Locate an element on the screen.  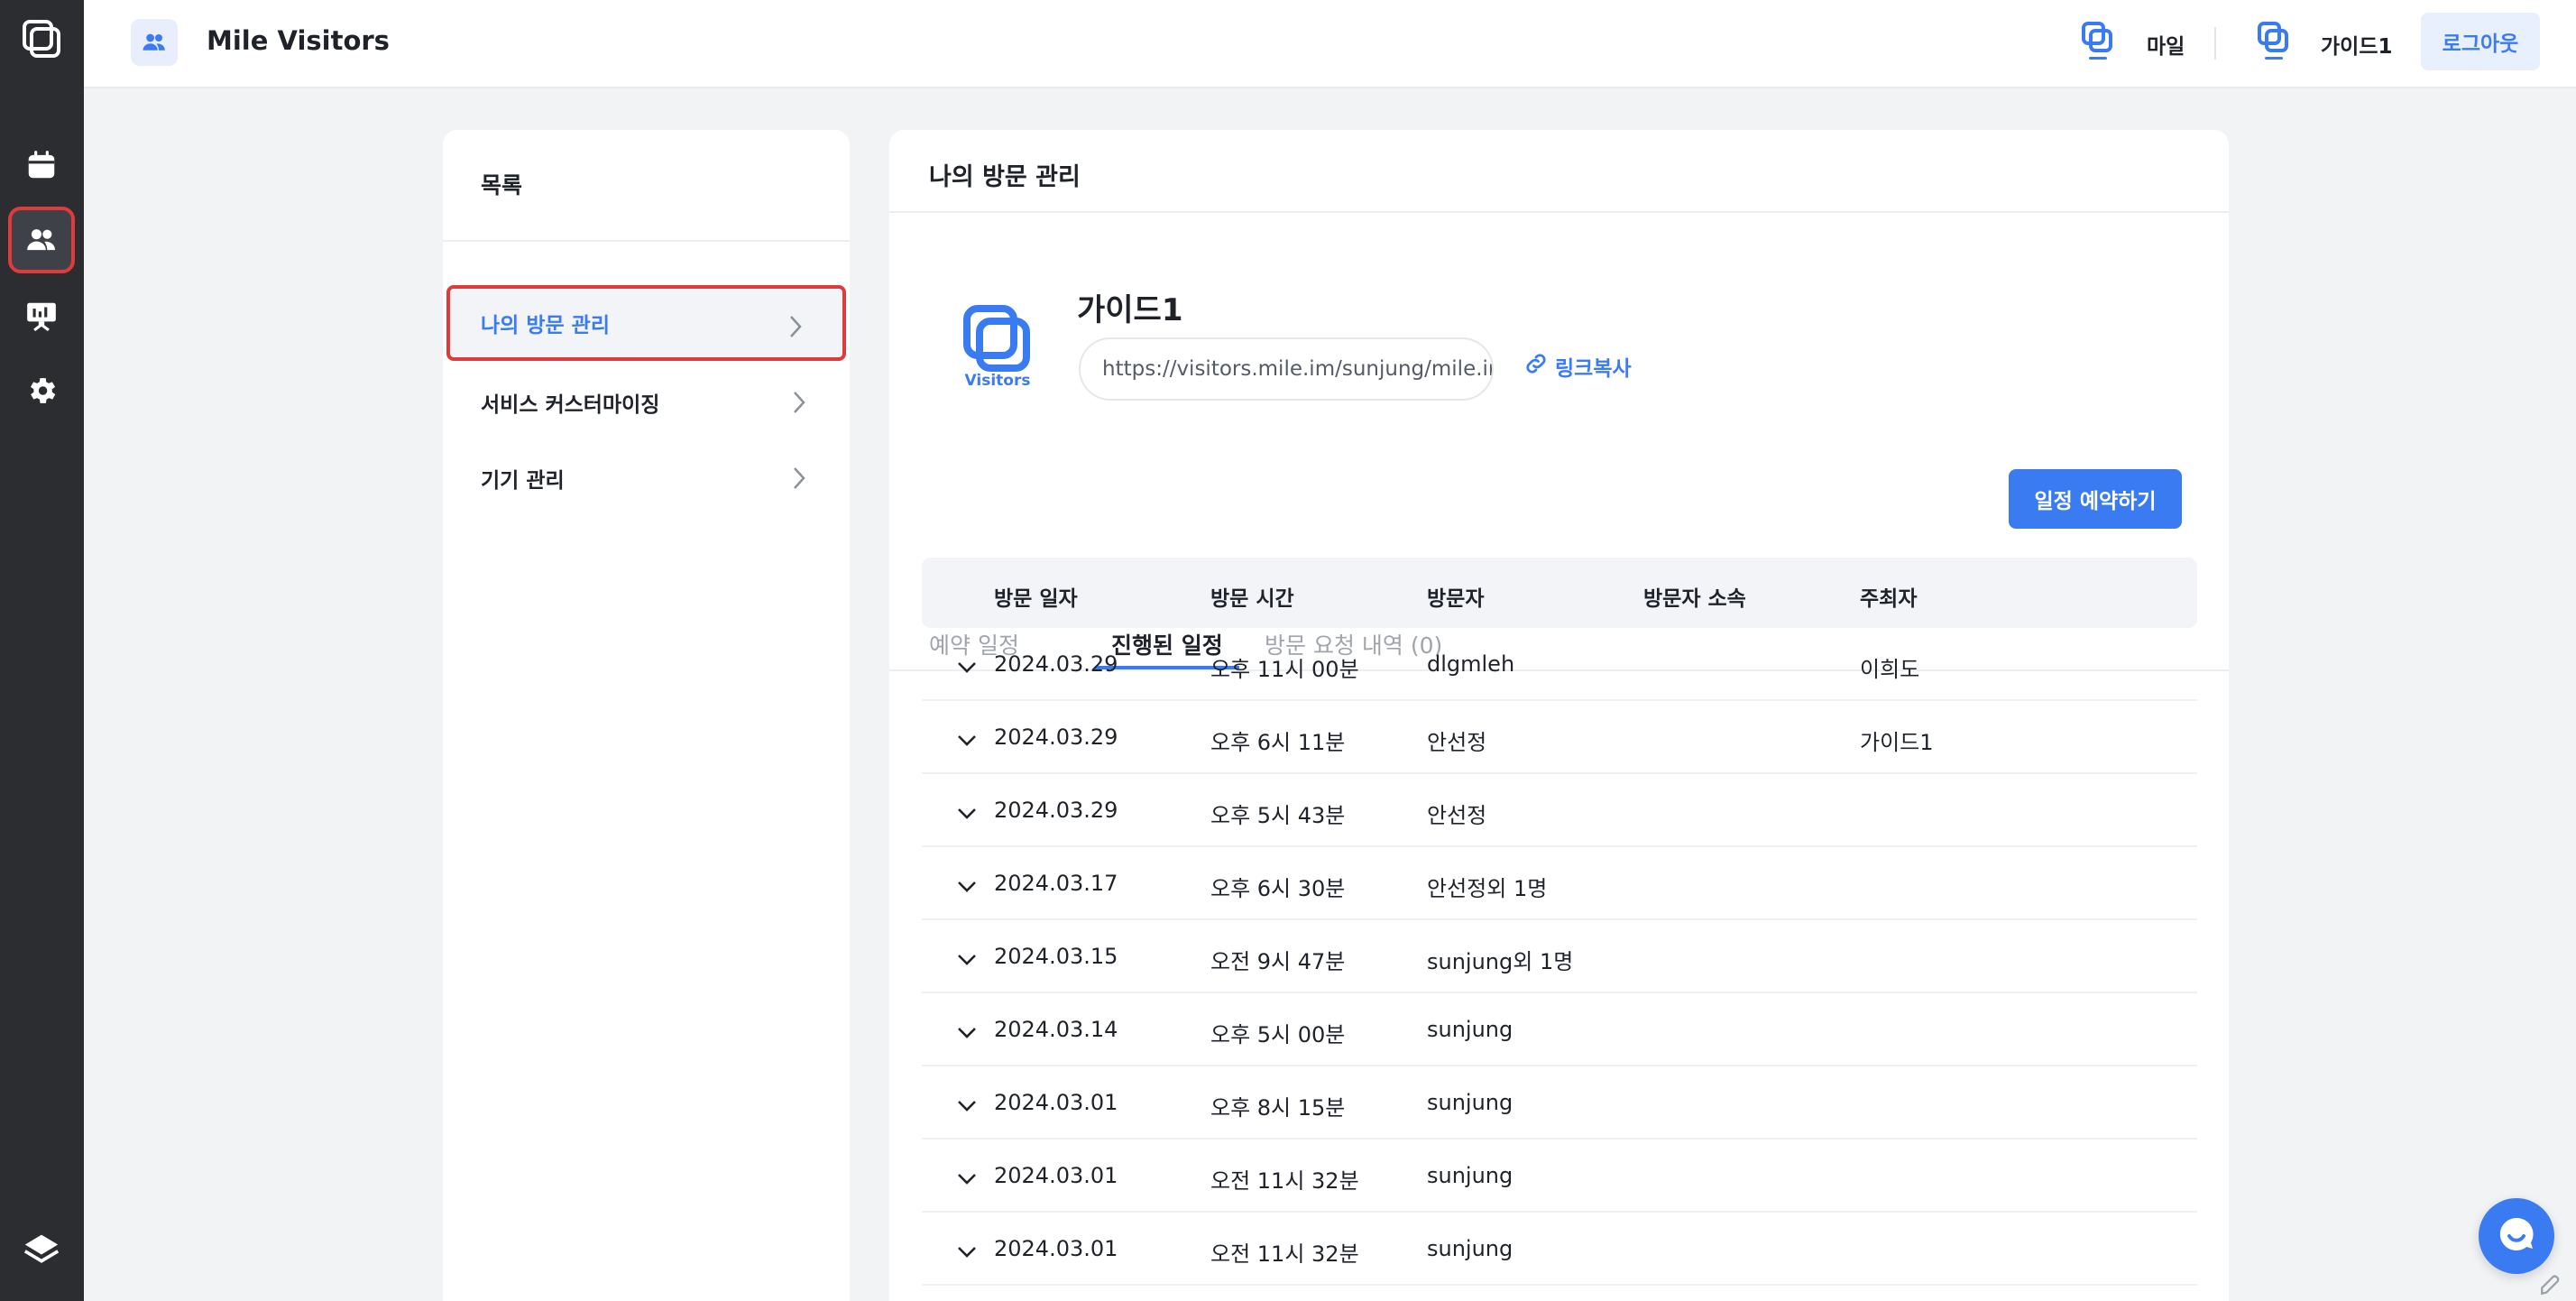
cell-time: 오후 8시 15분 is located at coordinates (1278, 1108).